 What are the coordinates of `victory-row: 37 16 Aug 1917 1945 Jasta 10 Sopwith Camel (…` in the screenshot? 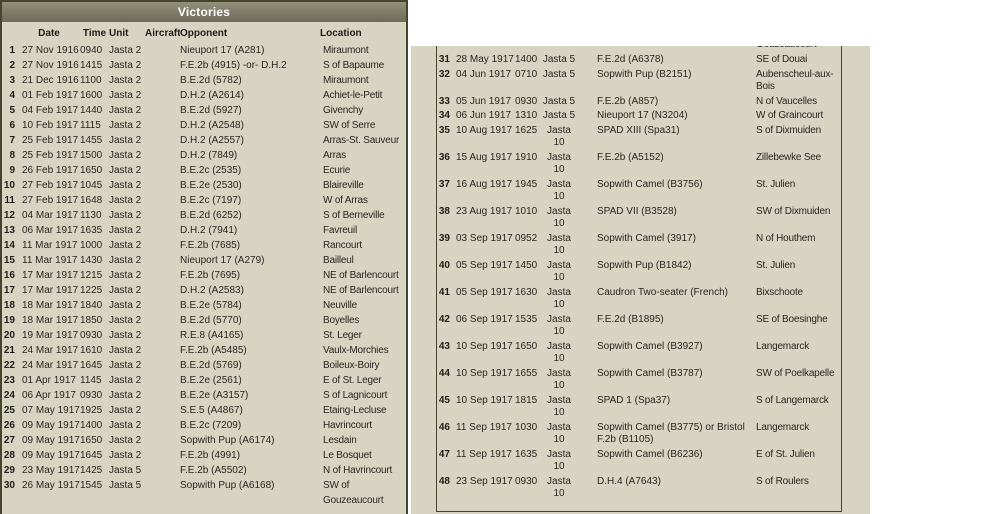 It's located at (639, 191).